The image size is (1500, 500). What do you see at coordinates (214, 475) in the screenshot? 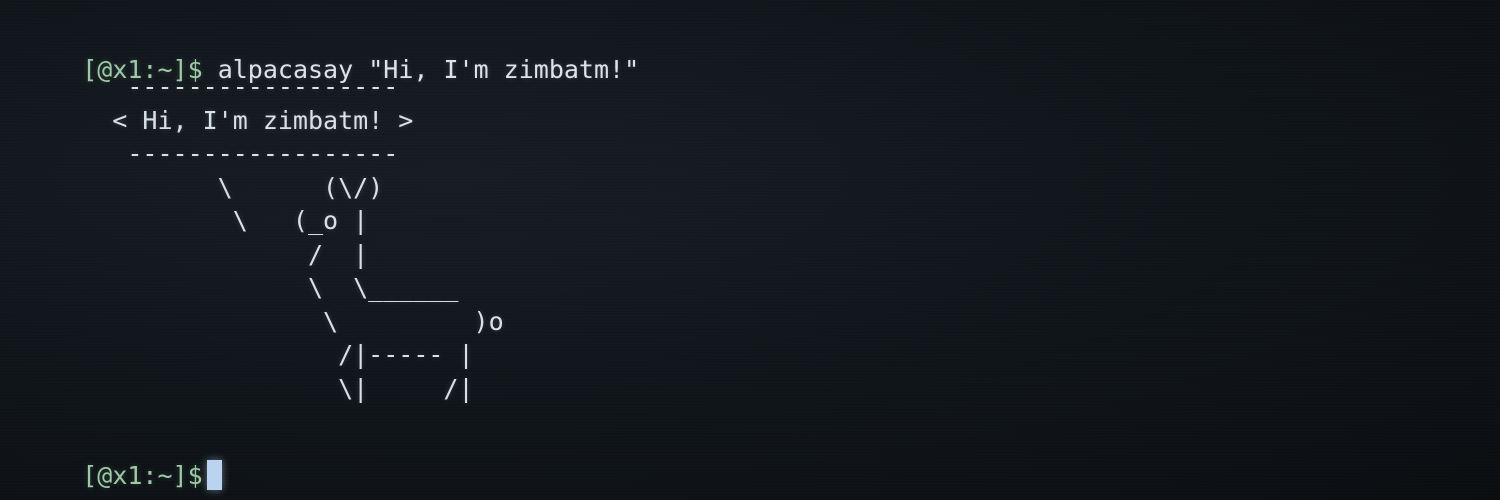
I see `text-cursor` at bounding box center [214, 475].